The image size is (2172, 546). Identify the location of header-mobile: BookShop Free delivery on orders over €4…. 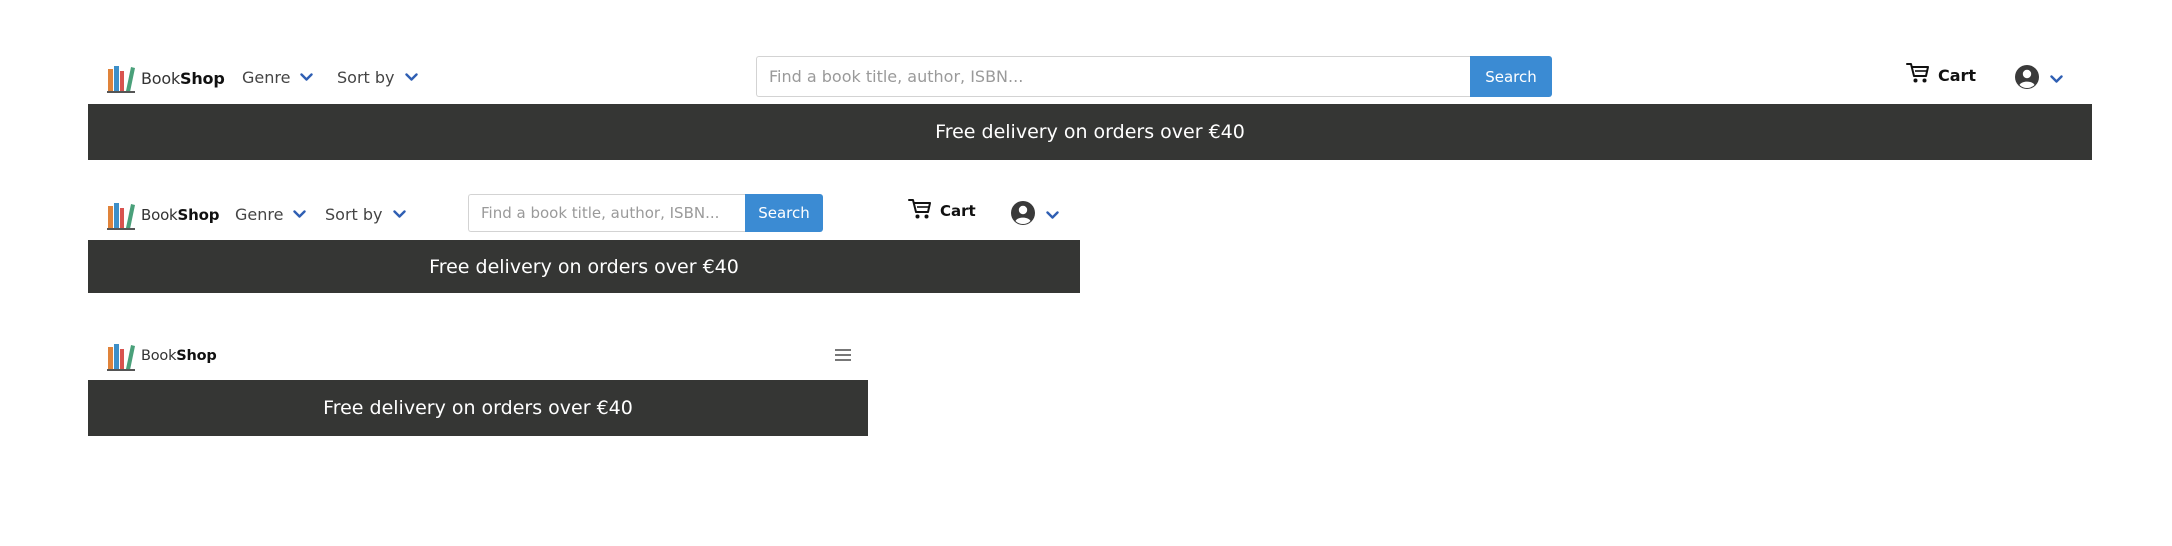
(478, 386).